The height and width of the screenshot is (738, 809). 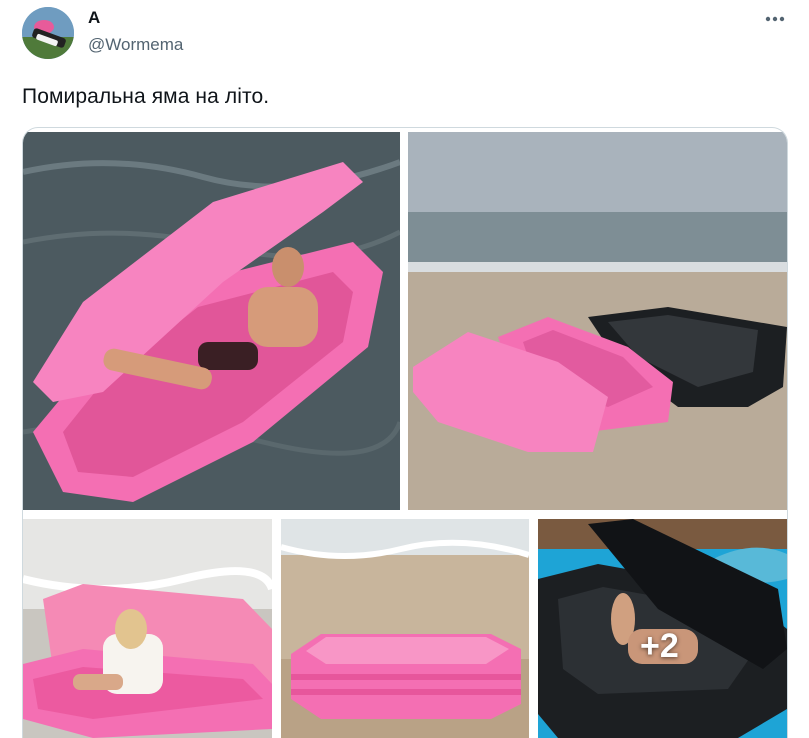 I want to click on photo-pink-coffin-on-sand, so click(x=405, y=628).